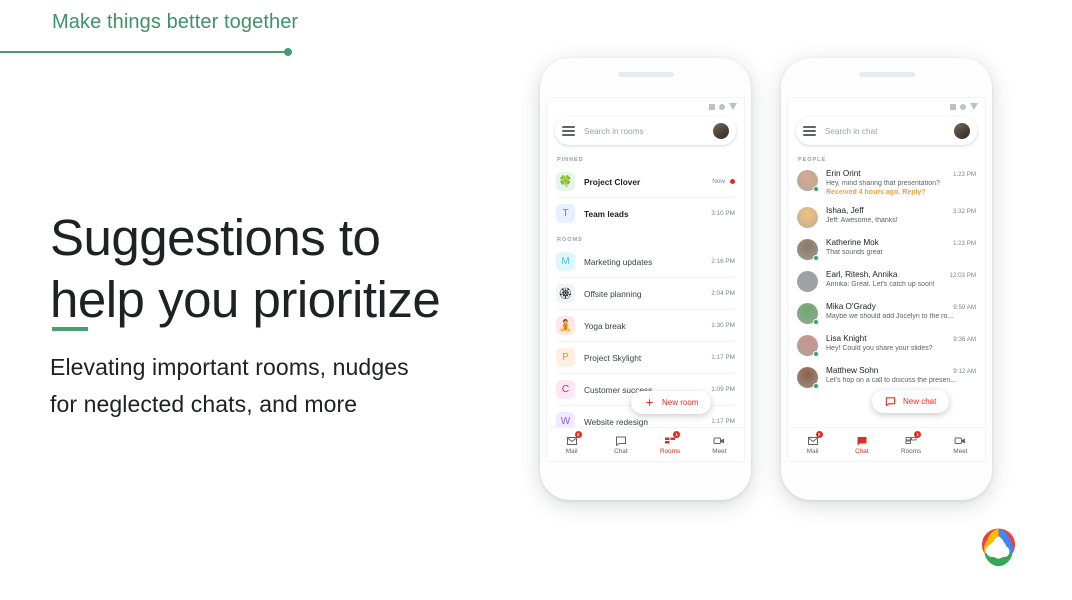 The image size is (1072, 600). I want to click on room-list-item: P Project Skylight 1:17 PM, so click(645, 357).